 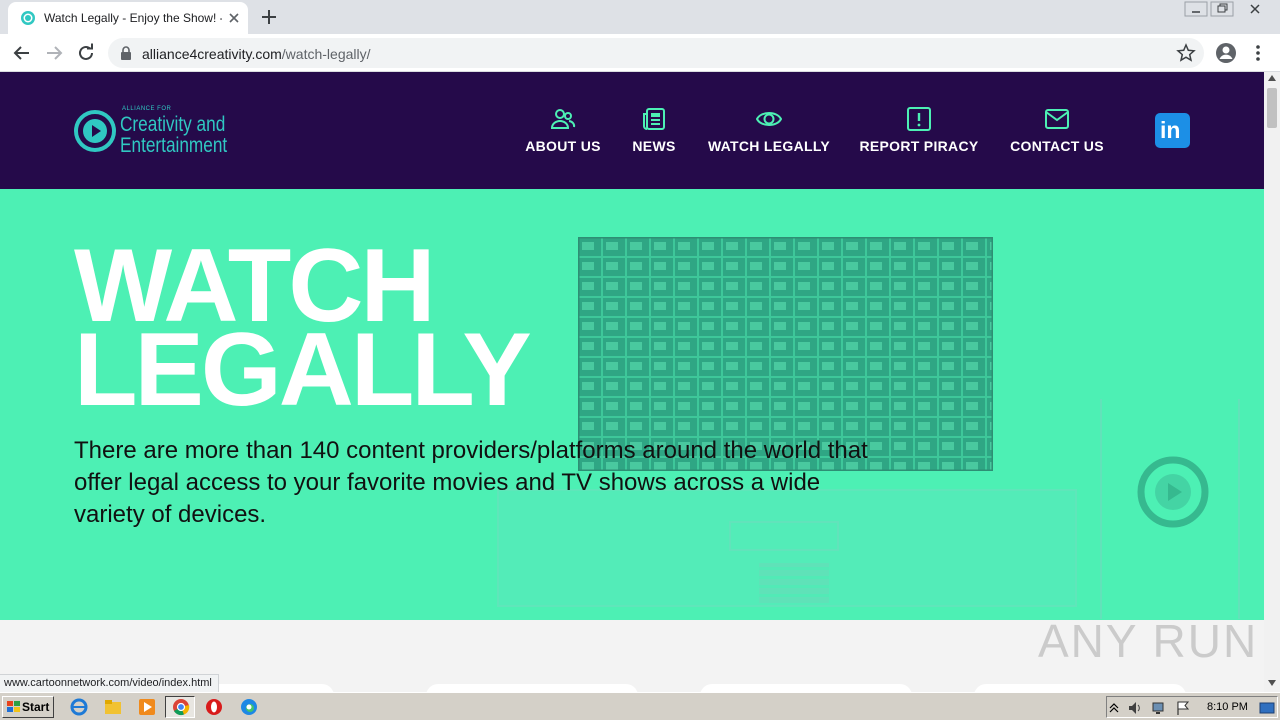 I want to click on mail-icon, so click(x=1057, y=119).